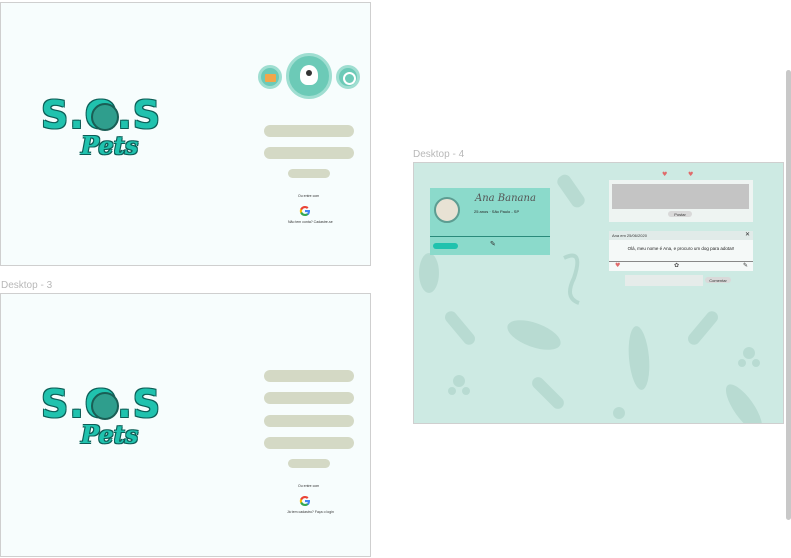 Image resolution: width=791 pixels, height=558 pixels. Describe the element at coordinates (439, 154) in the screenshot. I see `desktop4-label: Desktop - 4` at that location.